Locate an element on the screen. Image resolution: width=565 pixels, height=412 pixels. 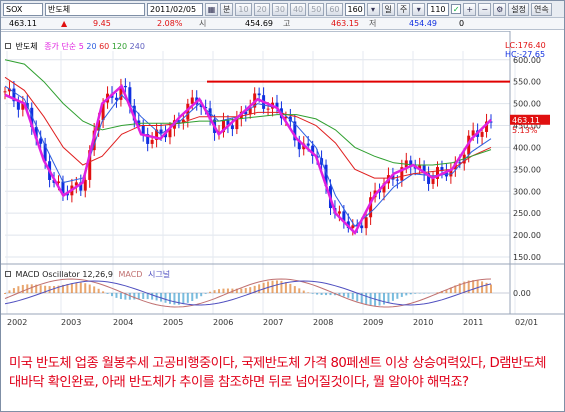
symbol-input: SOX is located at coordinates (23, 9).